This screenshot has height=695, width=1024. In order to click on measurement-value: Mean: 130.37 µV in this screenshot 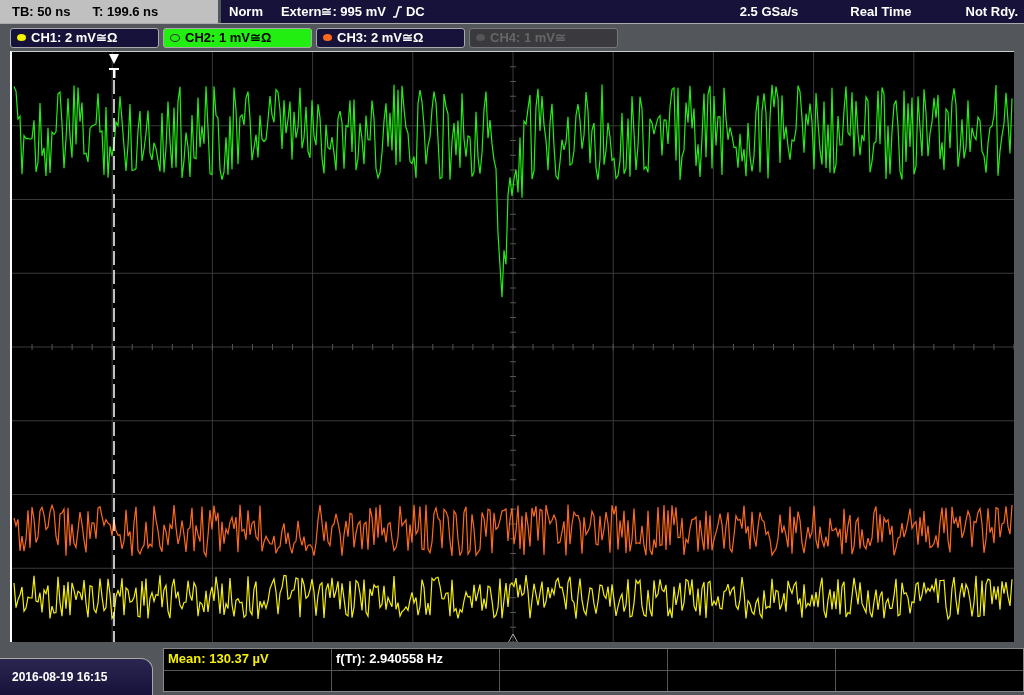, I will do `click(218, 658)`.